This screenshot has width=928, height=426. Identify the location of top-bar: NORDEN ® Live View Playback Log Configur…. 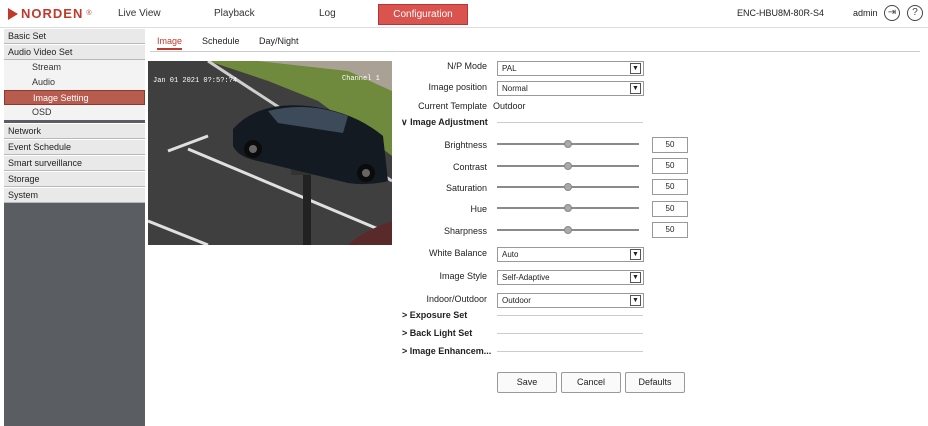
(464, 14).